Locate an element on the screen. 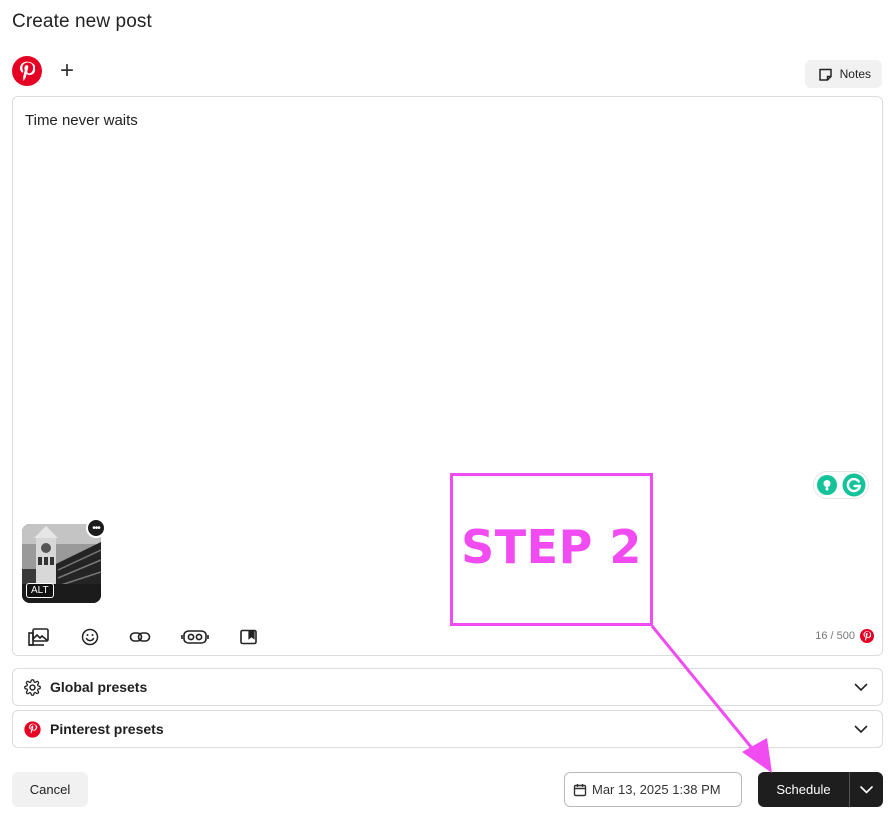 The image size is (894, 817). cancel-button: Cancel is located at coordinates (50, 789).